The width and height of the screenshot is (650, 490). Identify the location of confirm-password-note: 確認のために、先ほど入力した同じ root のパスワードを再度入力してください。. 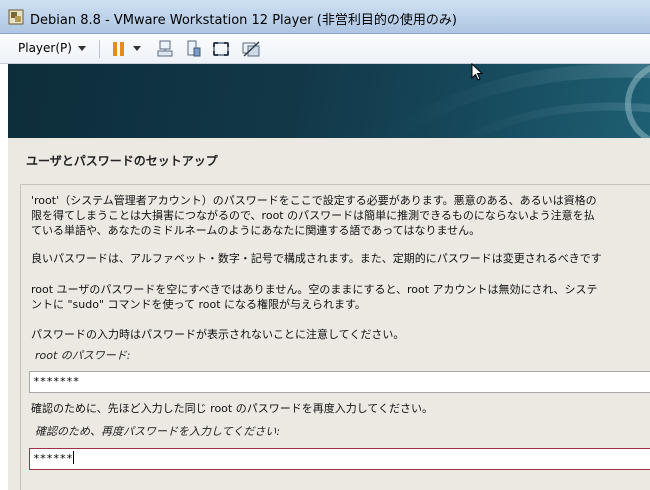
(232, 408).